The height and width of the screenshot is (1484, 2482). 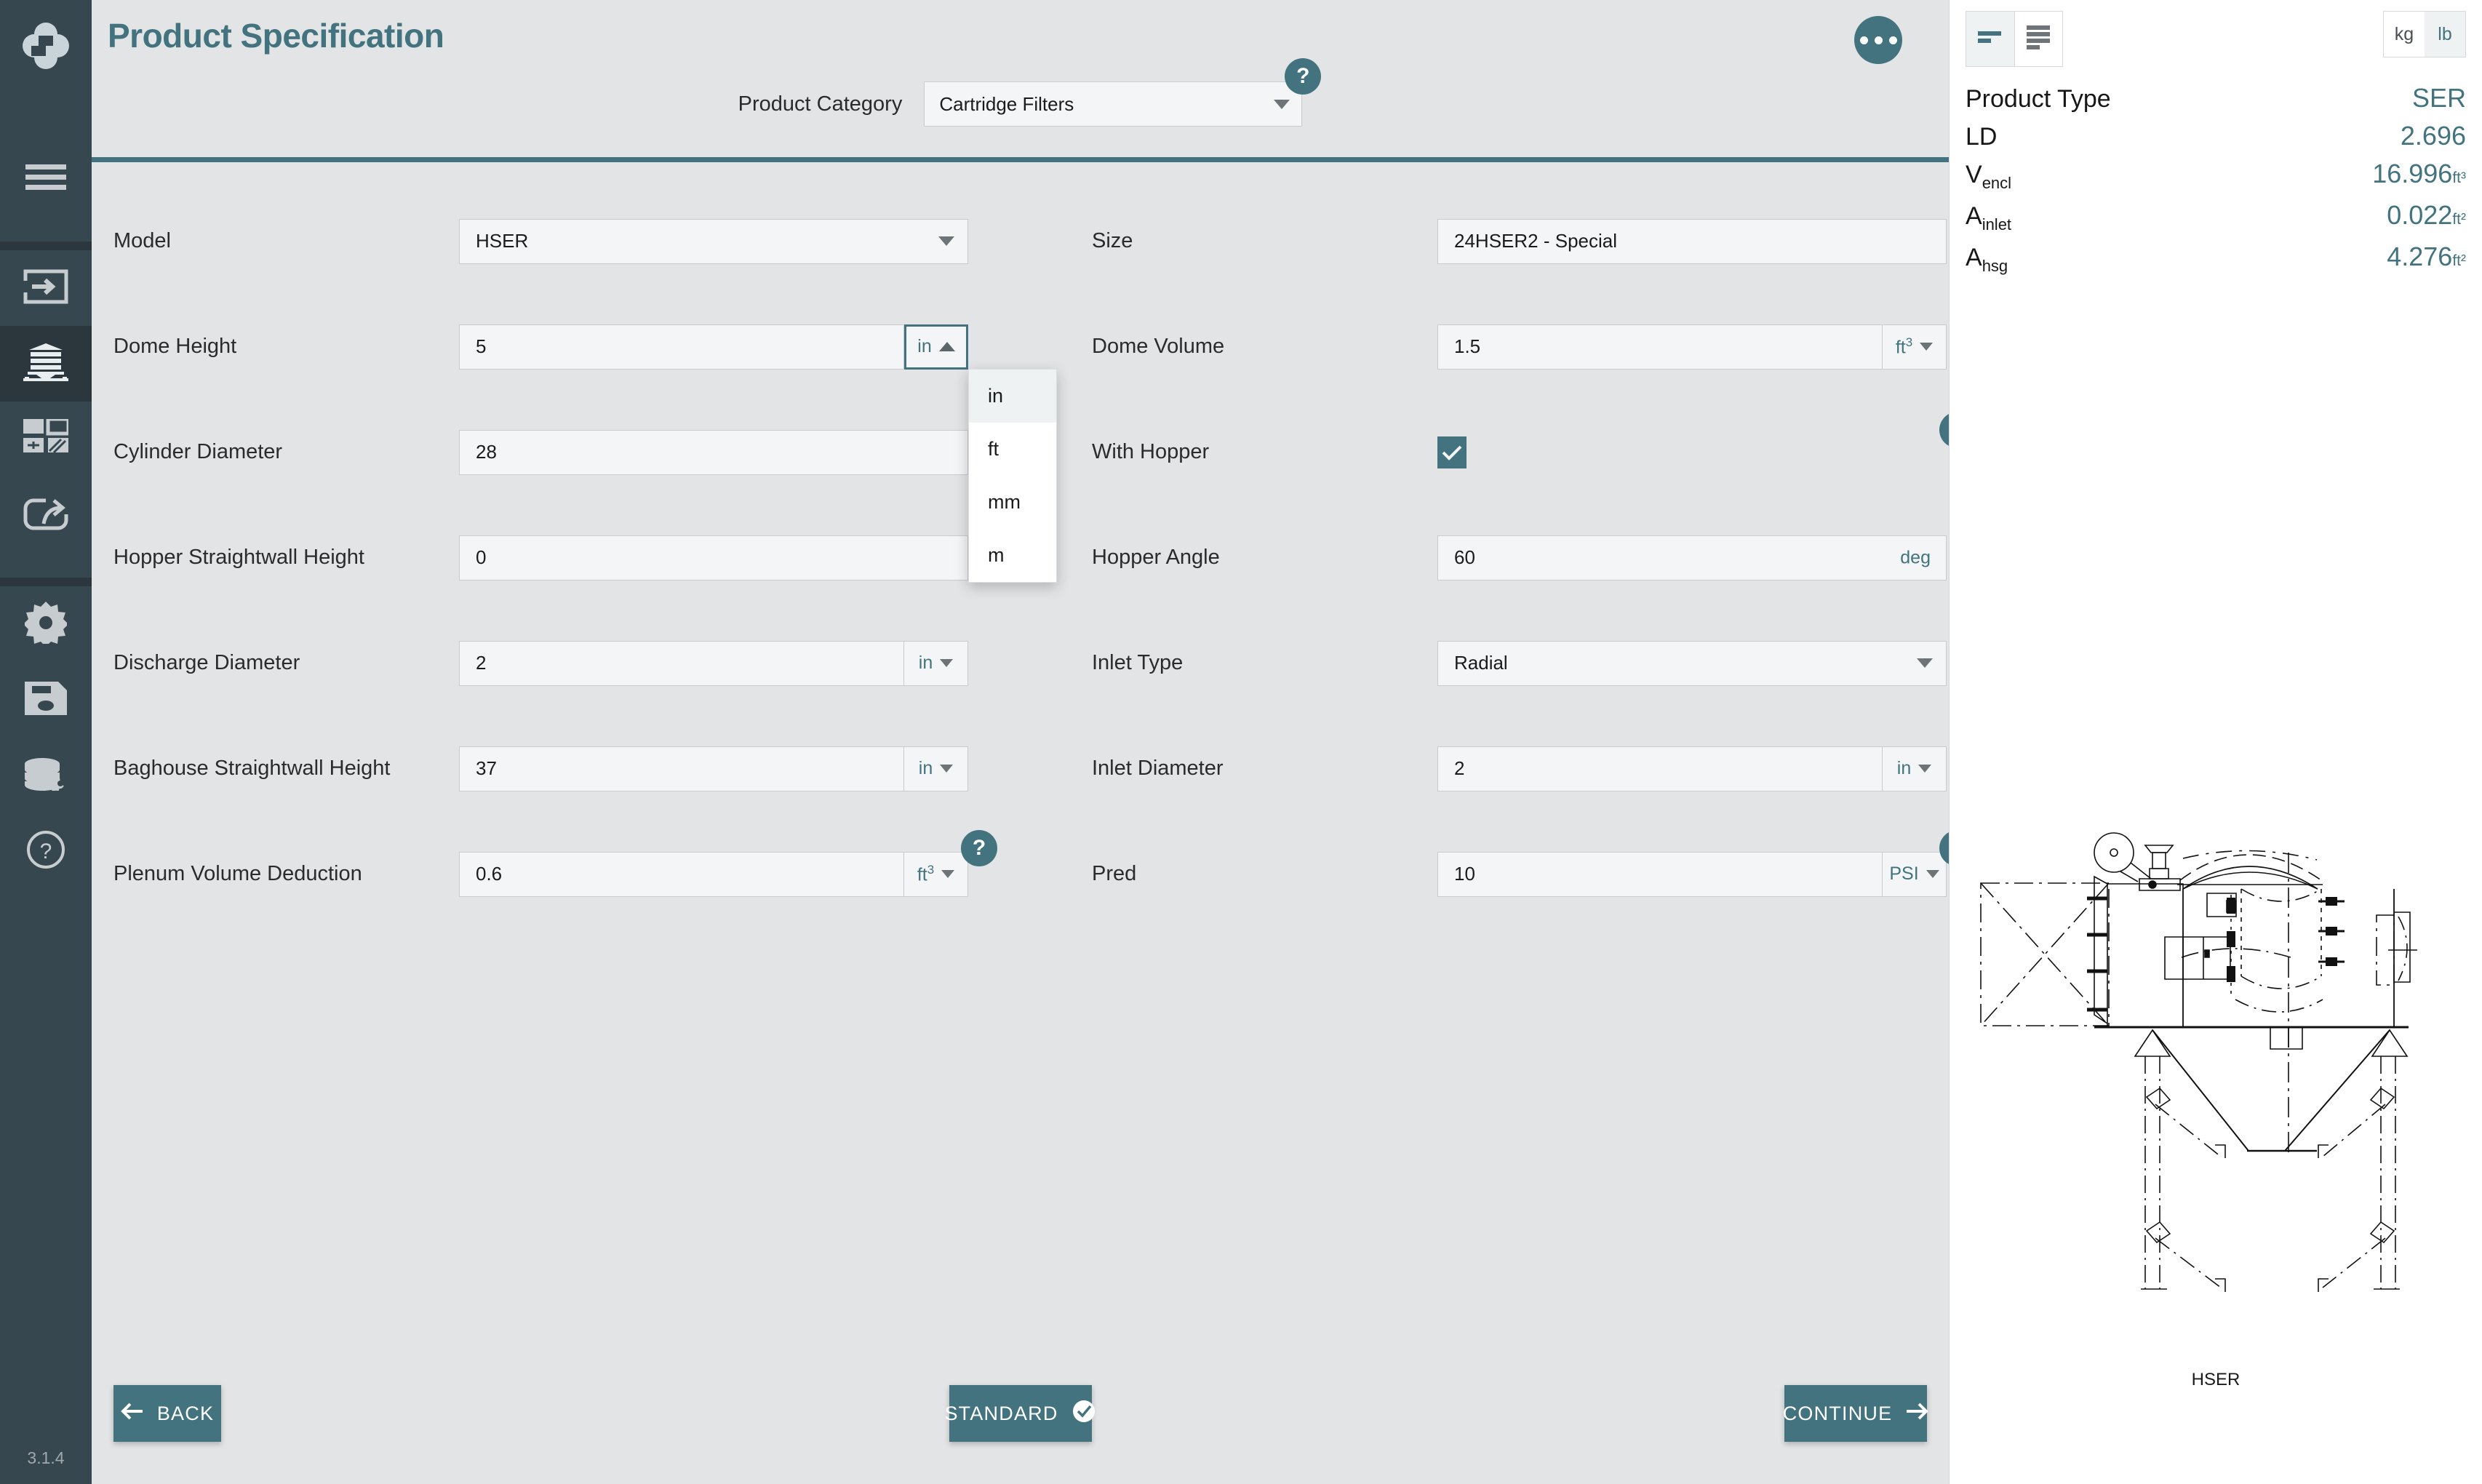 What do you see at coordinates (681, 663) in the screenshot?
I see `discharge-diameter-input: 2` at bounding box center [681, 663].